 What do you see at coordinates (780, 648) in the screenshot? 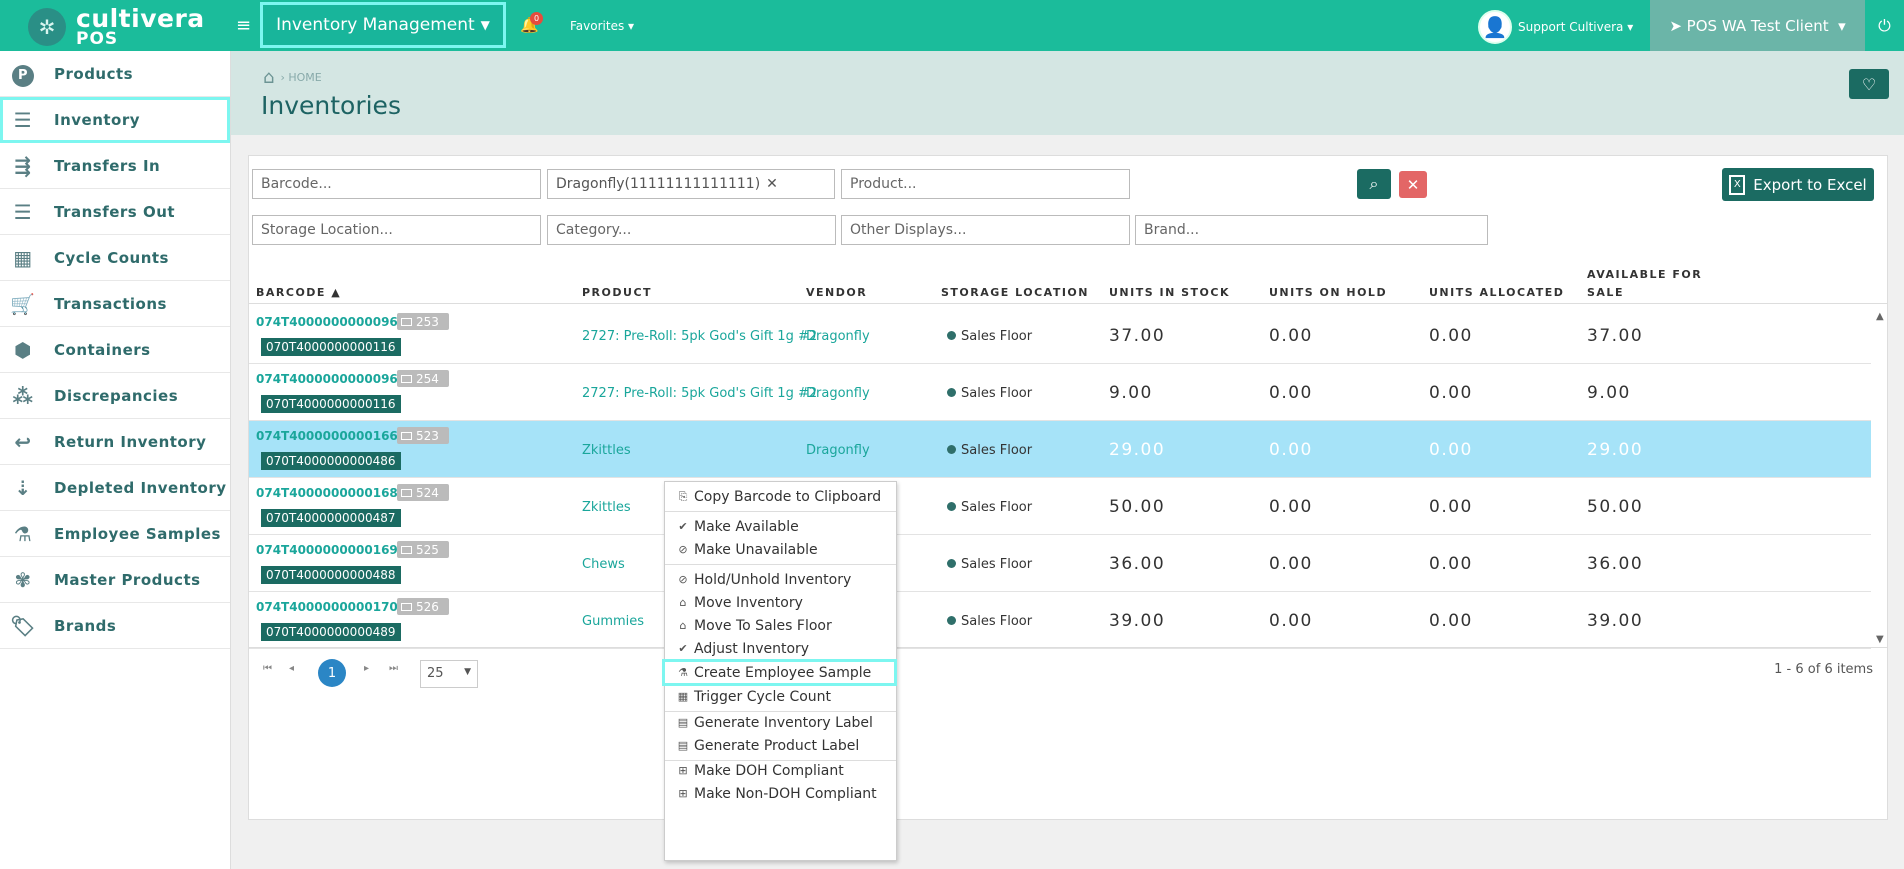
I see `menu-adjust-inventory: ✔ Adjust Inventory` at bounding box center [780, 648].